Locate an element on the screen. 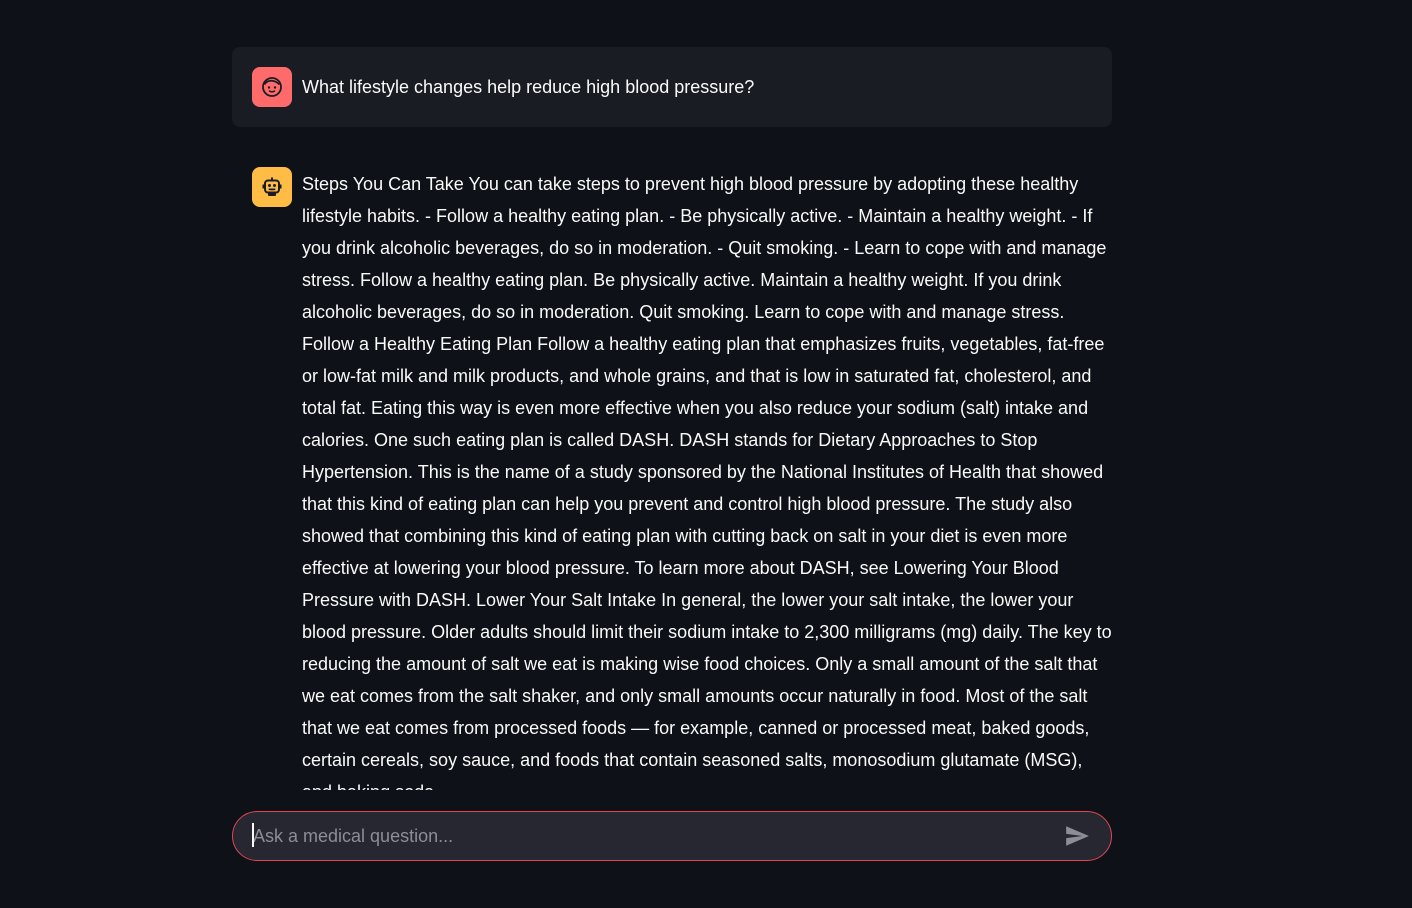 The width and height of the screenshot is (1412, 908). chat-input-container is located at coordinates (672, 836).